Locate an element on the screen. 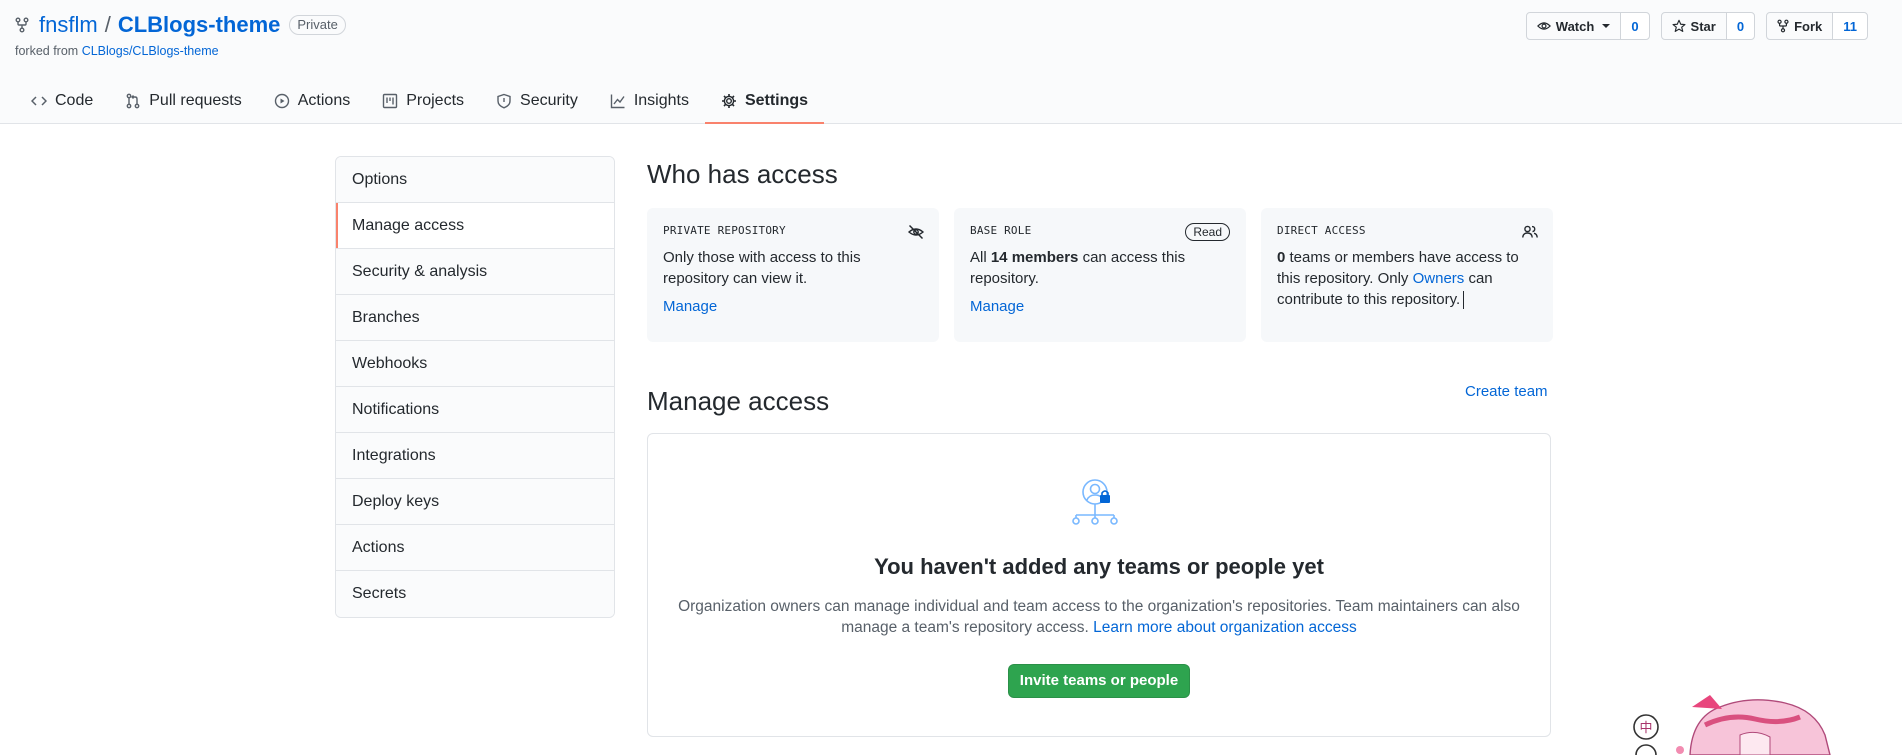  fork-label: Fork is located at coordinates (1808, 26).